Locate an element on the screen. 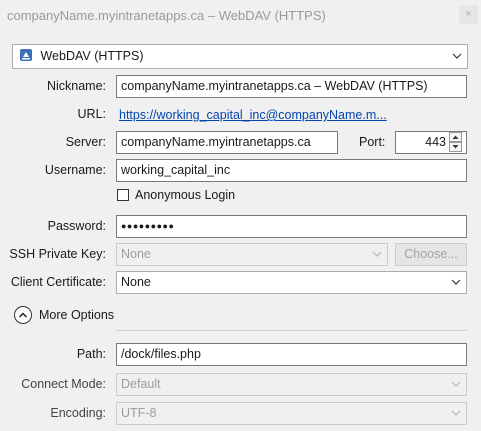  port-stepper is located at coordinates (456, 142).